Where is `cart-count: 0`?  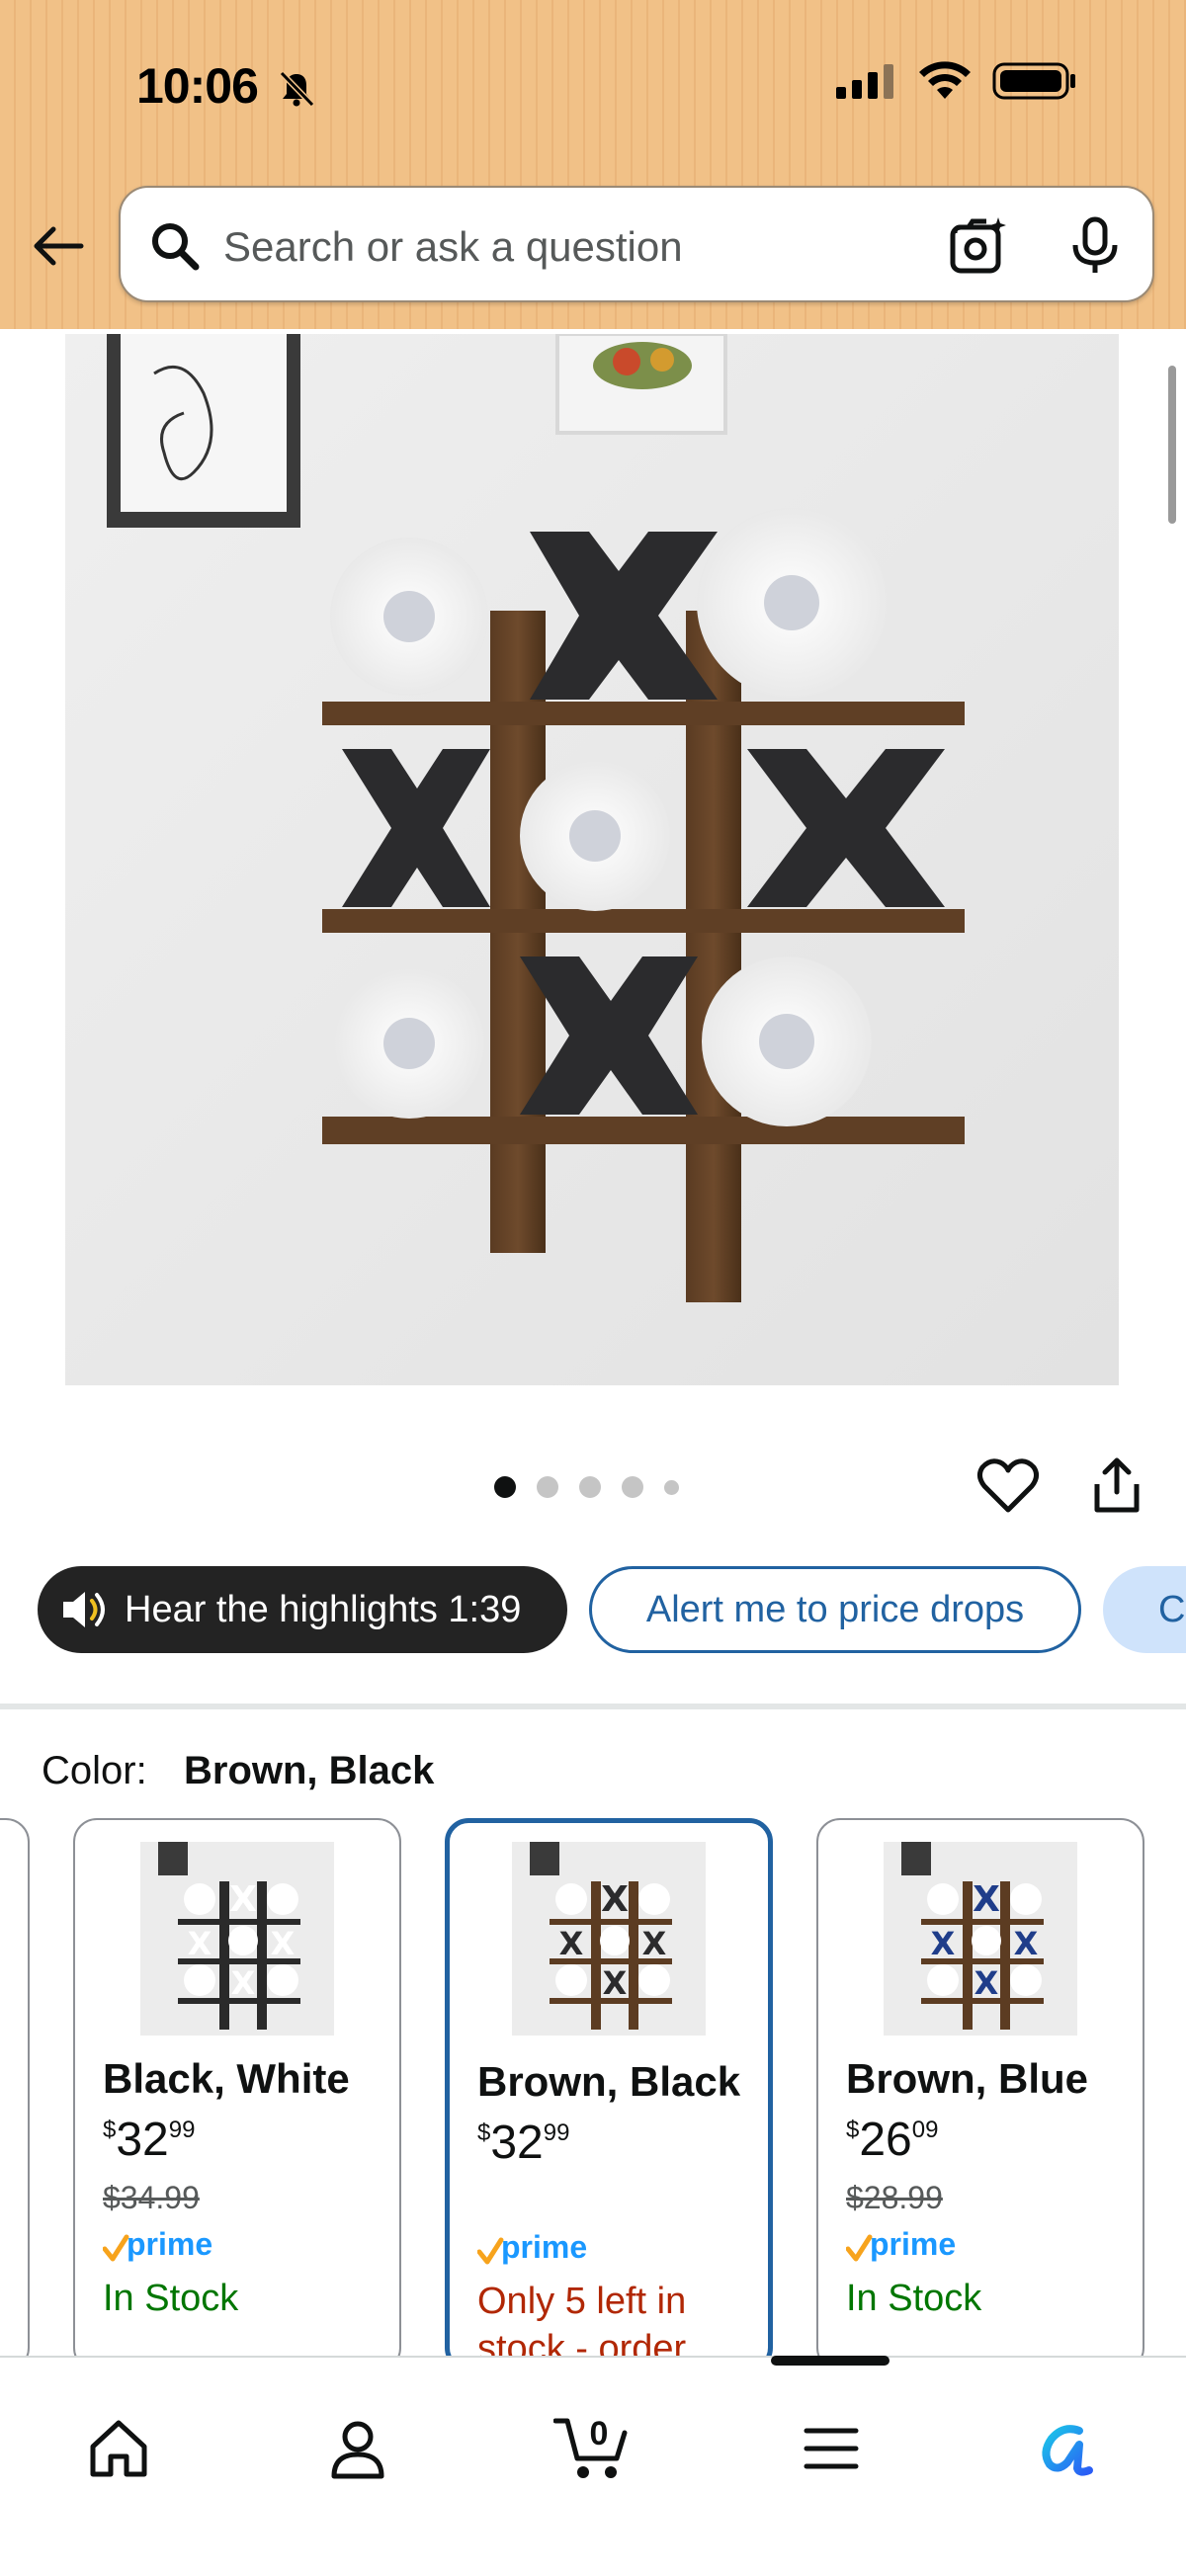
cart-count: 0 is located at coordinates (599, 2433).